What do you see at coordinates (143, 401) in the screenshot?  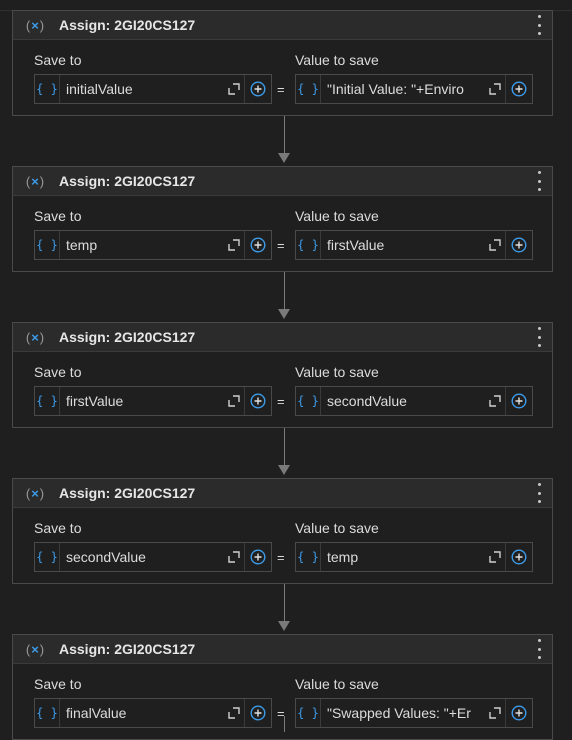 I see `save-to-value: firstValue` at bounding box center [143, 401].